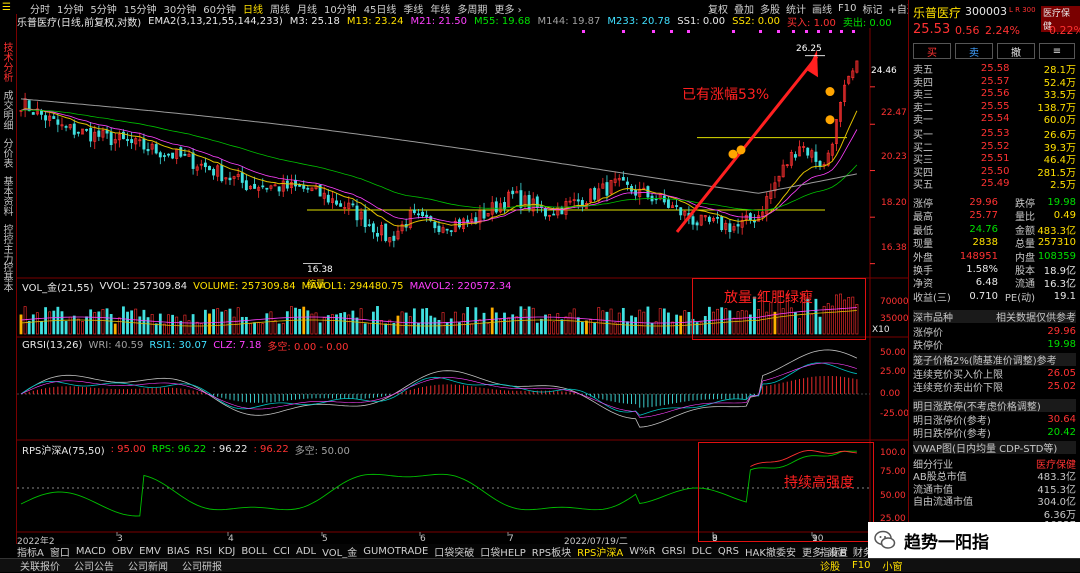  Describe the element at coordinates (204, 551) in the screenshot. I see `indicator-tab-6: RSI` at that location.